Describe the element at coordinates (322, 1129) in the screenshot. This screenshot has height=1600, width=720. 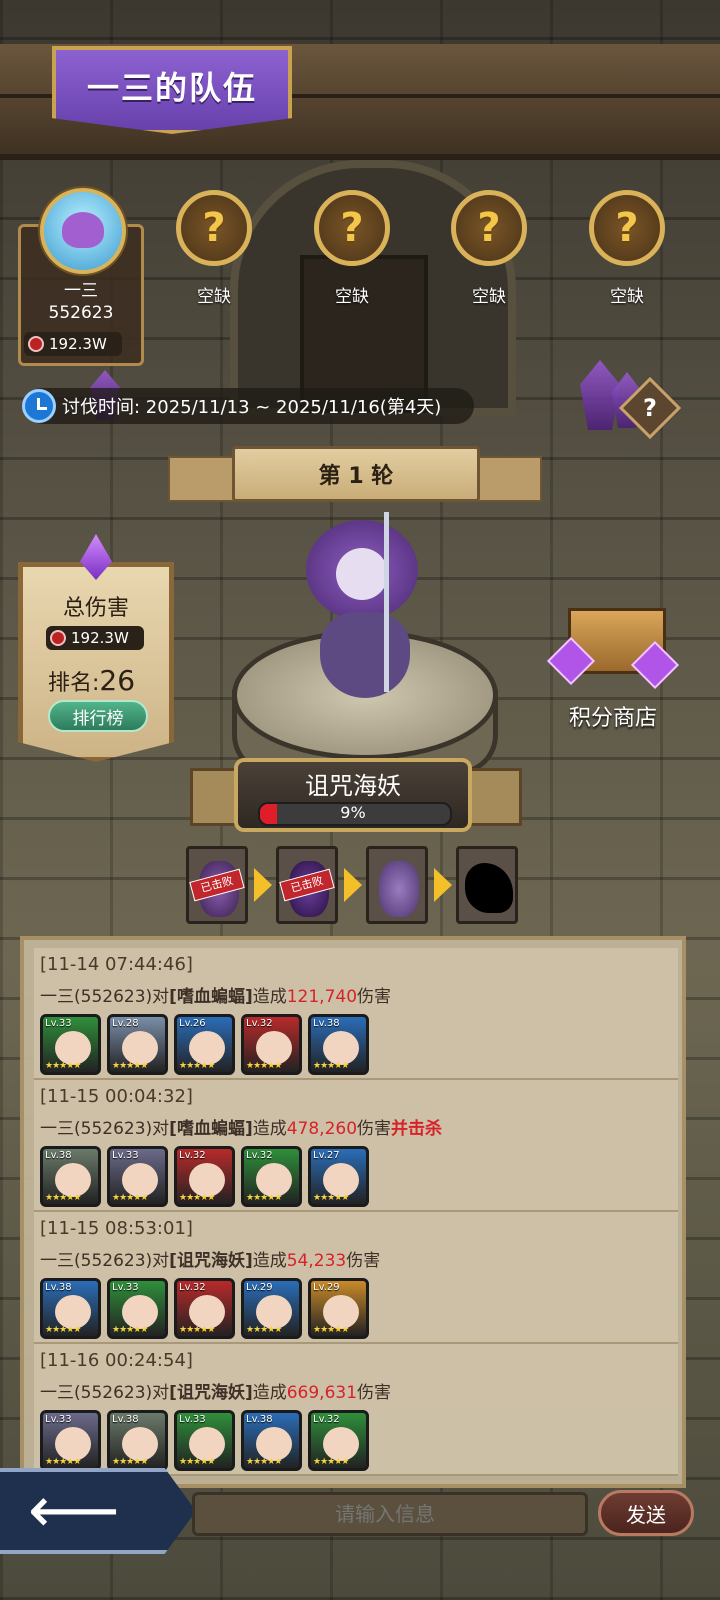
I see `log-damage: 478,260` at that location.